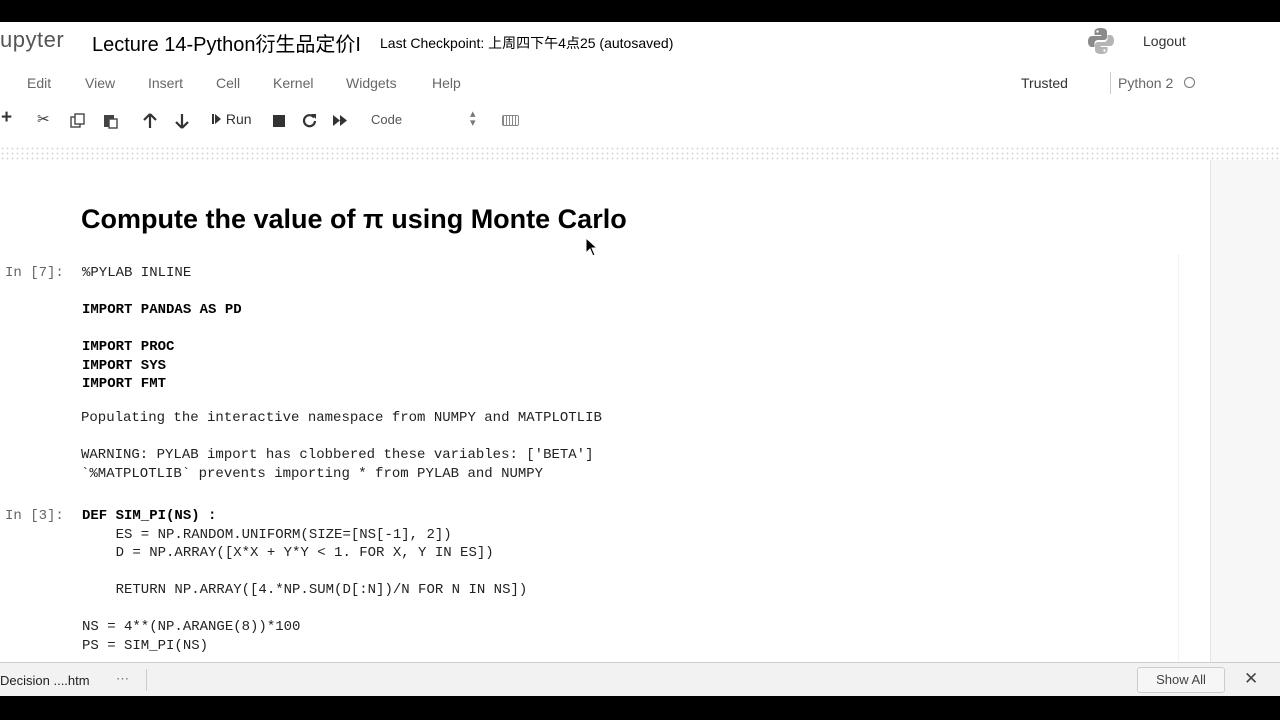 Image resolution: width=1280 pixels, height=720 pixels. What do you see at coordinates (78, 121) in the screenshot?
I see `copy-icon` at bounding box center [78, 121].